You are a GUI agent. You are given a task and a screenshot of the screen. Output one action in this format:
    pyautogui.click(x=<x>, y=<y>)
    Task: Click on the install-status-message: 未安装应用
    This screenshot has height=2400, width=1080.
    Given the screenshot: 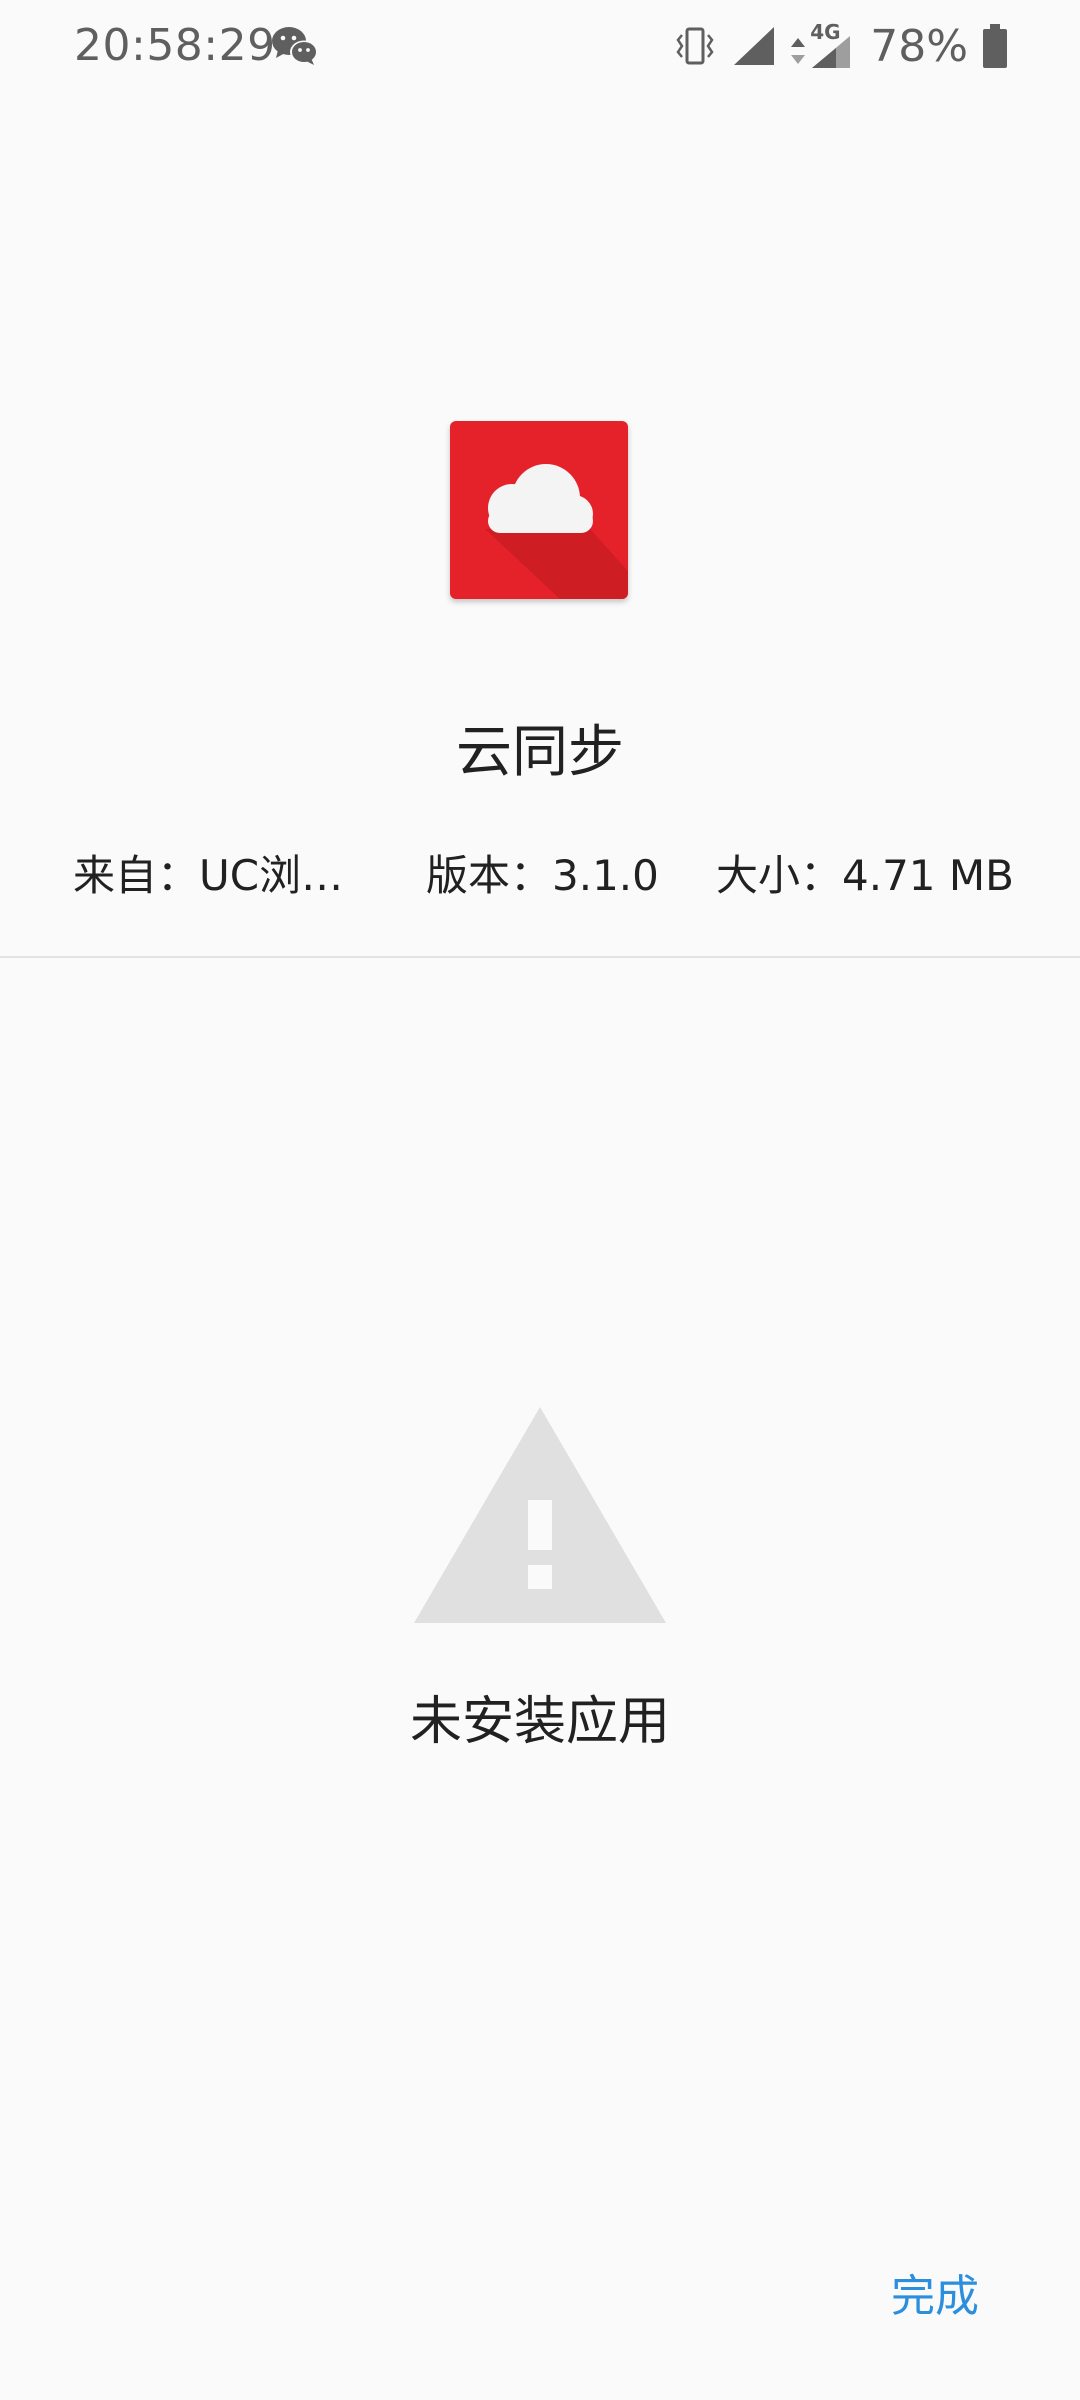 What is the action you would take?
    pyautogui.click(x=539, y=1722)
    